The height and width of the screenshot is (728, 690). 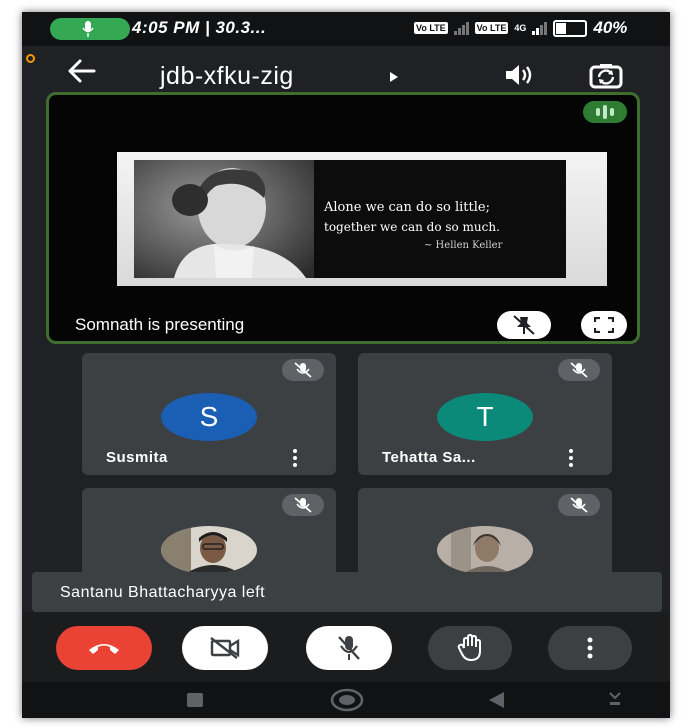 What do you see at coordinates (412, 227) in the screenshot?
I see `quote-line-2: together we can do so much.` at bounding box center [412, 227].